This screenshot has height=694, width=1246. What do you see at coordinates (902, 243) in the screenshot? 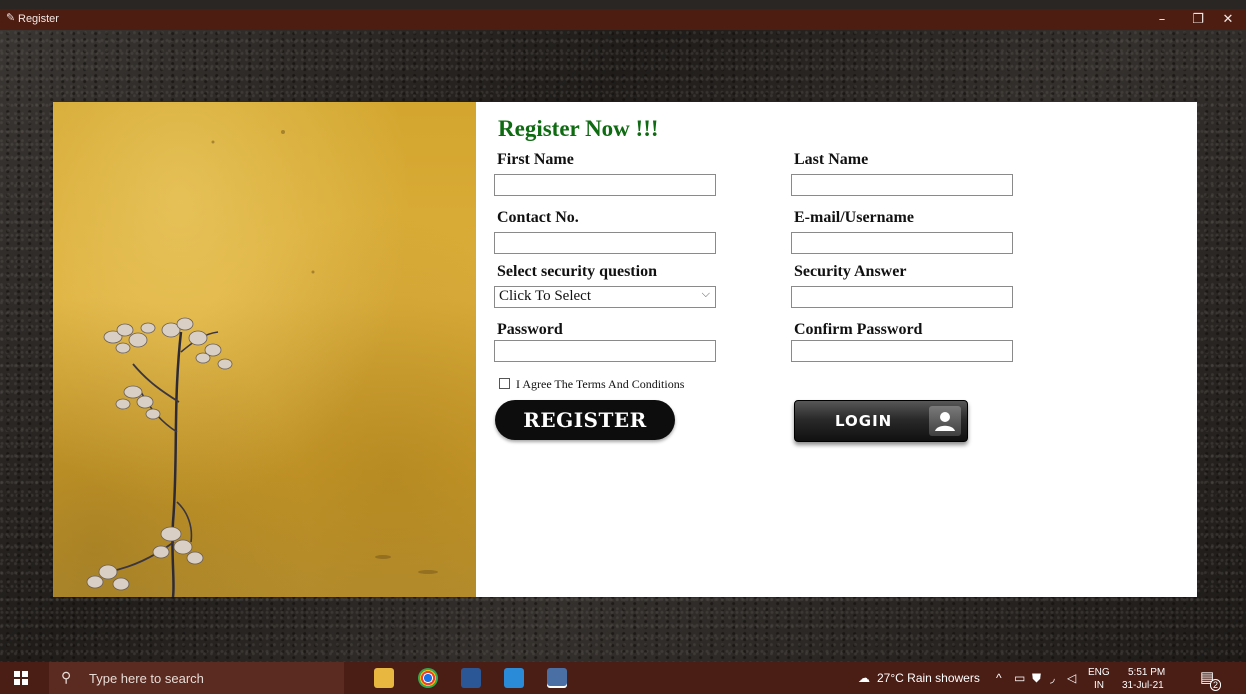
I see `email-field` at bounding box center [902, 243].